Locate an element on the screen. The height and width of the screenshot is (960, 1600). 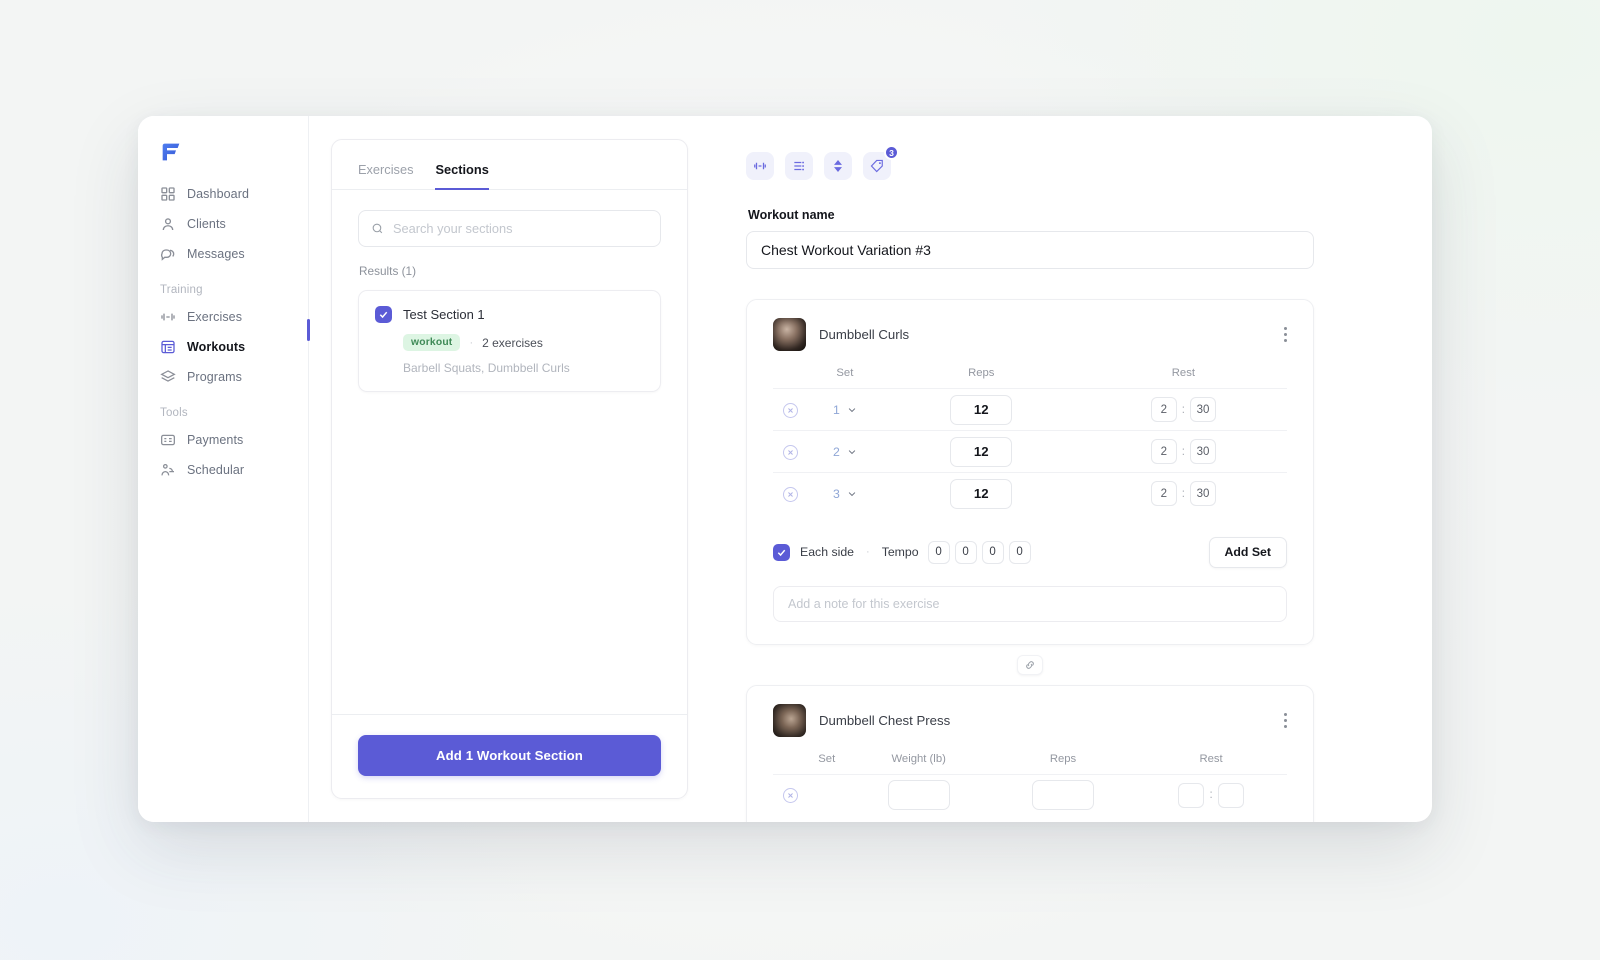
sidebar-item-workouts: Workouts is located at coordinates (223, 347).